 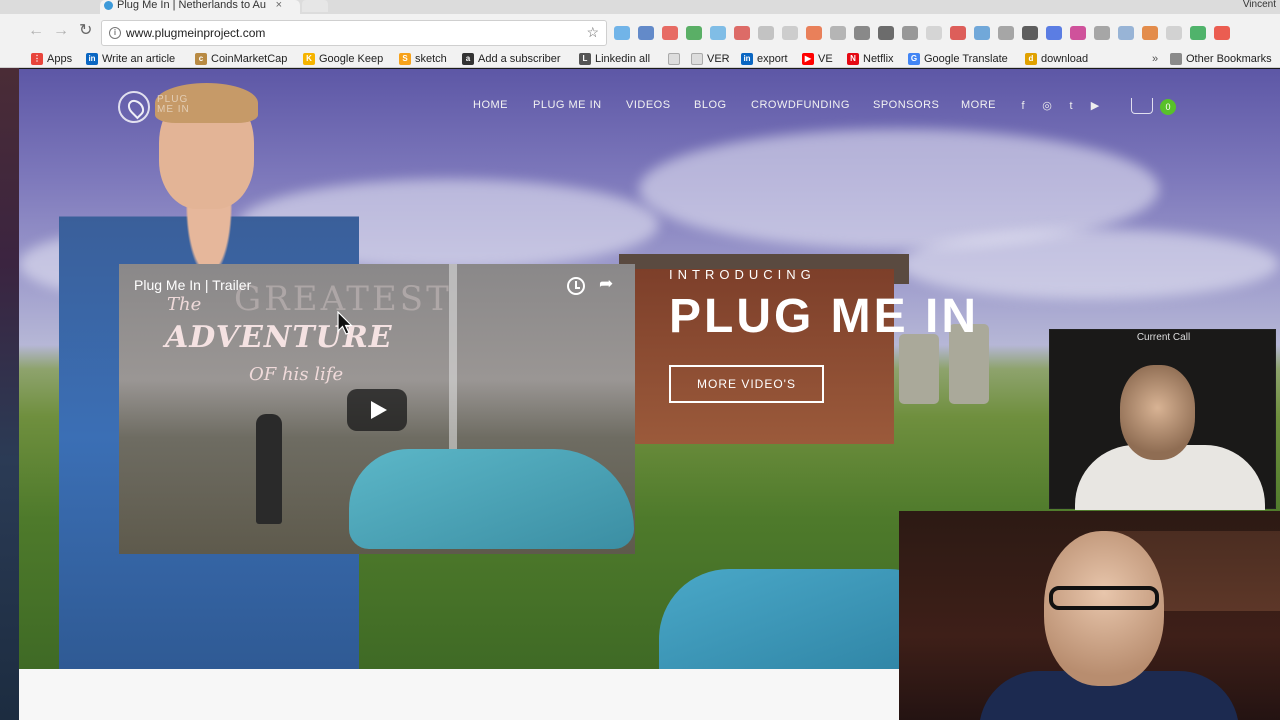 What do you see at coordinates (1168, 107) in the screenshot?
I see `cart-count-badge: 0` at bounding box center [1168, 107].